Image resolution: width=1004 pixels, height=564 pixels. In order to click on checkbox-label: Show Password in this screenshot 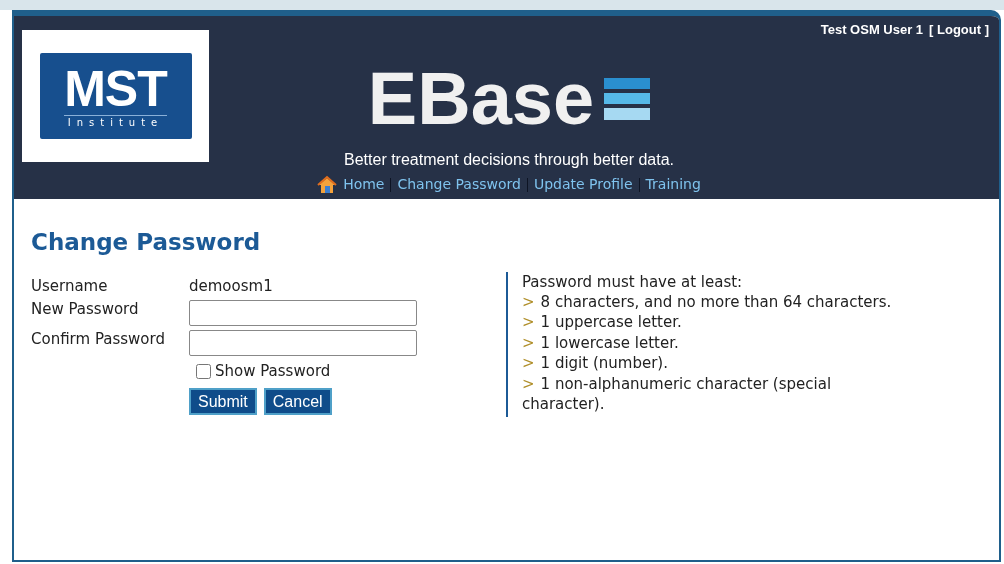, I will do `click(273, 372)`.